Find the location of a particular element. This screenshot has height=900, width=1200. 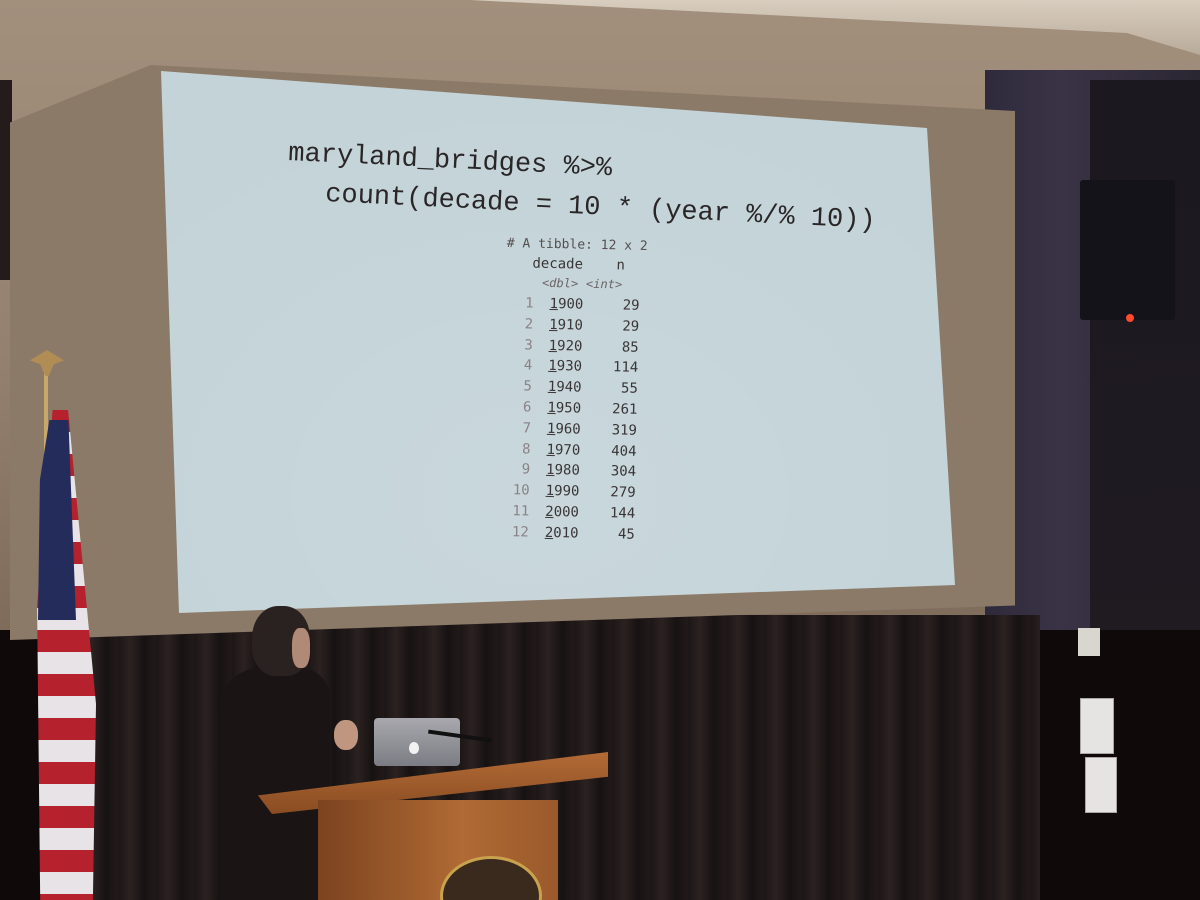

decade-cell: 1980 is located at coordinates (571, 470).